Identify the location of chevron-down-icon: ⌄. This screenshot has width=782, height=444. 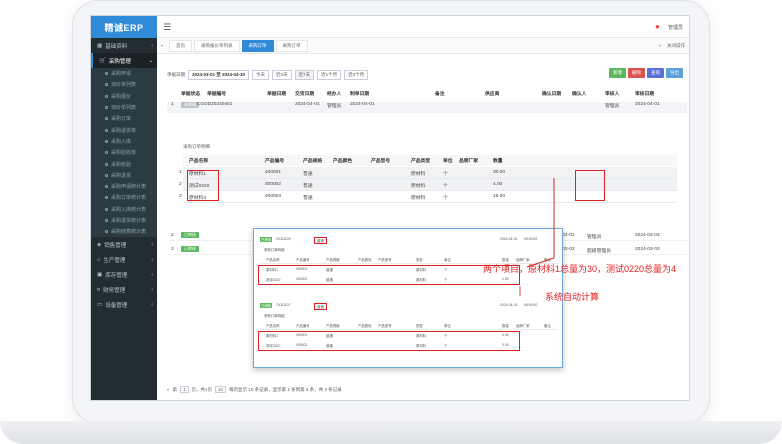
(150, 60).